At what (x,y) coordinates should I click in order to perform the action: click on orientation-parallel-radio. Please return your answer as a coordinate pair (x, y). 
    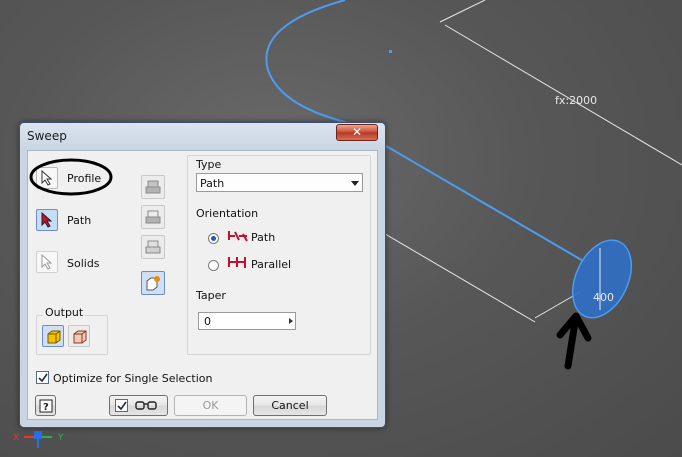
    Looking at the image, I should click on (213, 265).